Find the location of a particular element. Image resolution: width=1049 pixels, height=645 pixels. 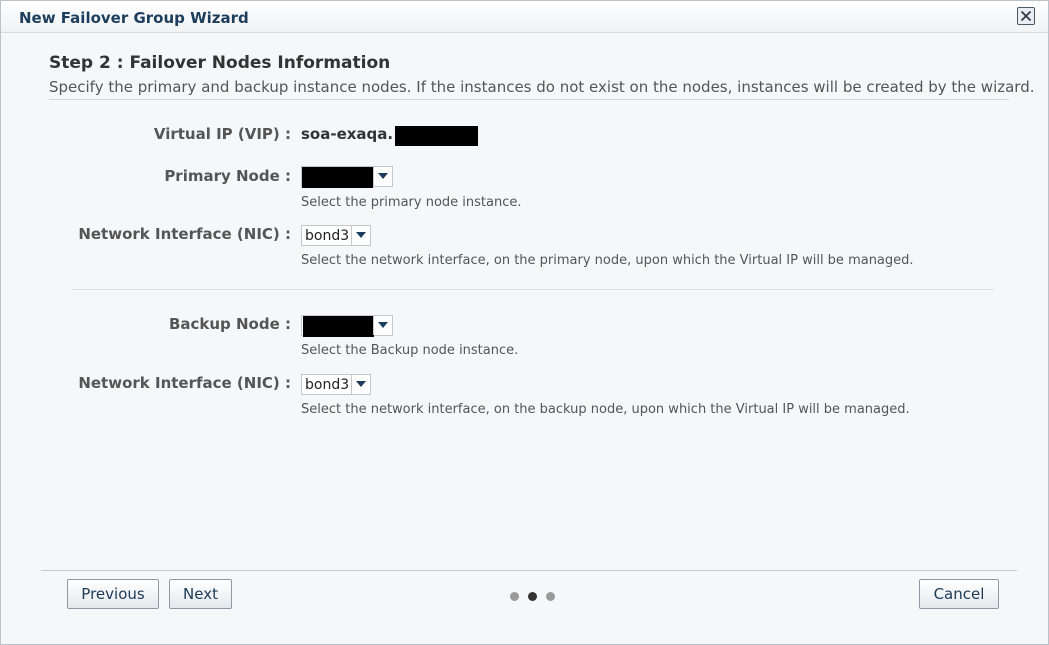

primary-nic-value: bond3 is located at coordinates (327, 236).